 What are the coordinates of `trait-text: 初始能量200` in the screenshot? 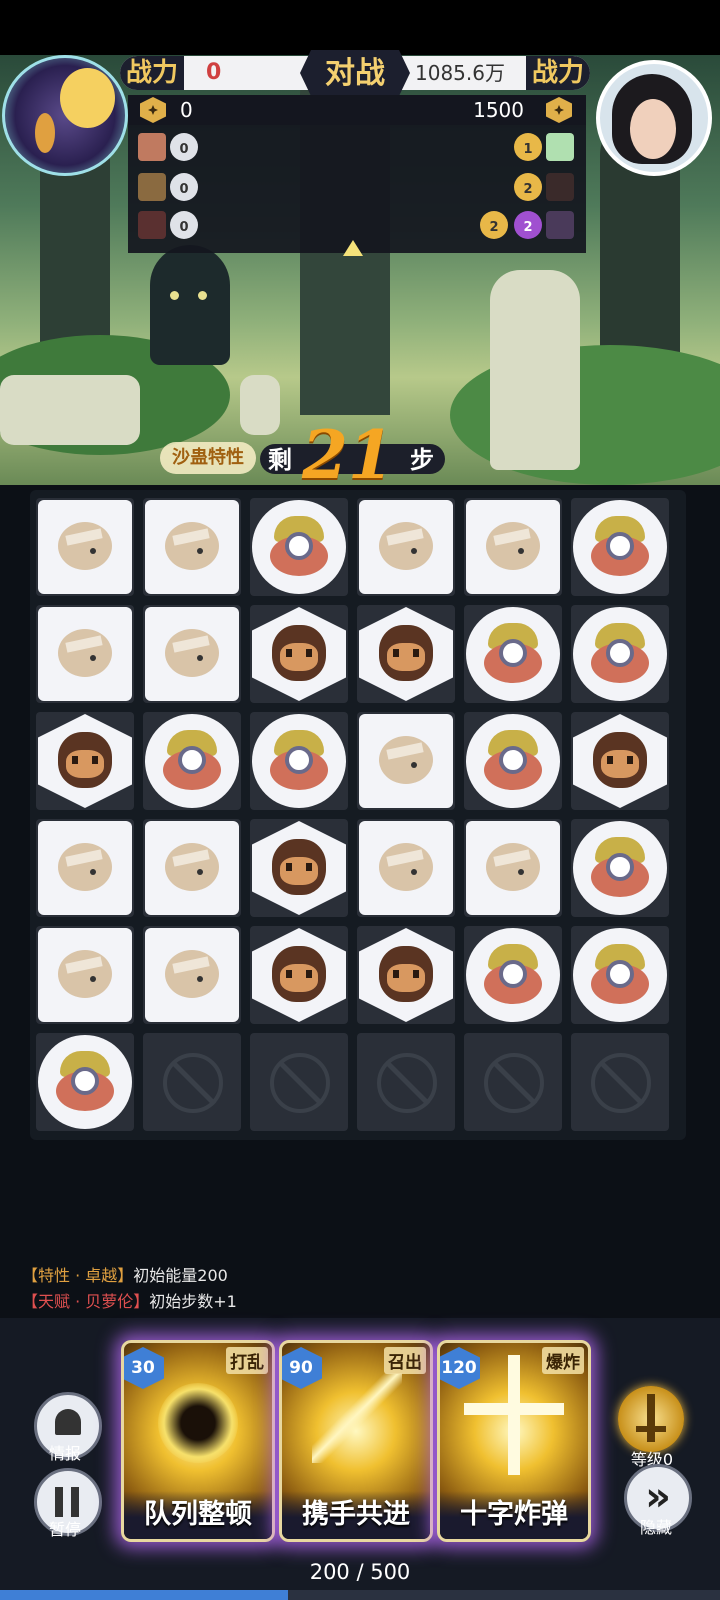 It's located at (180, 1275).